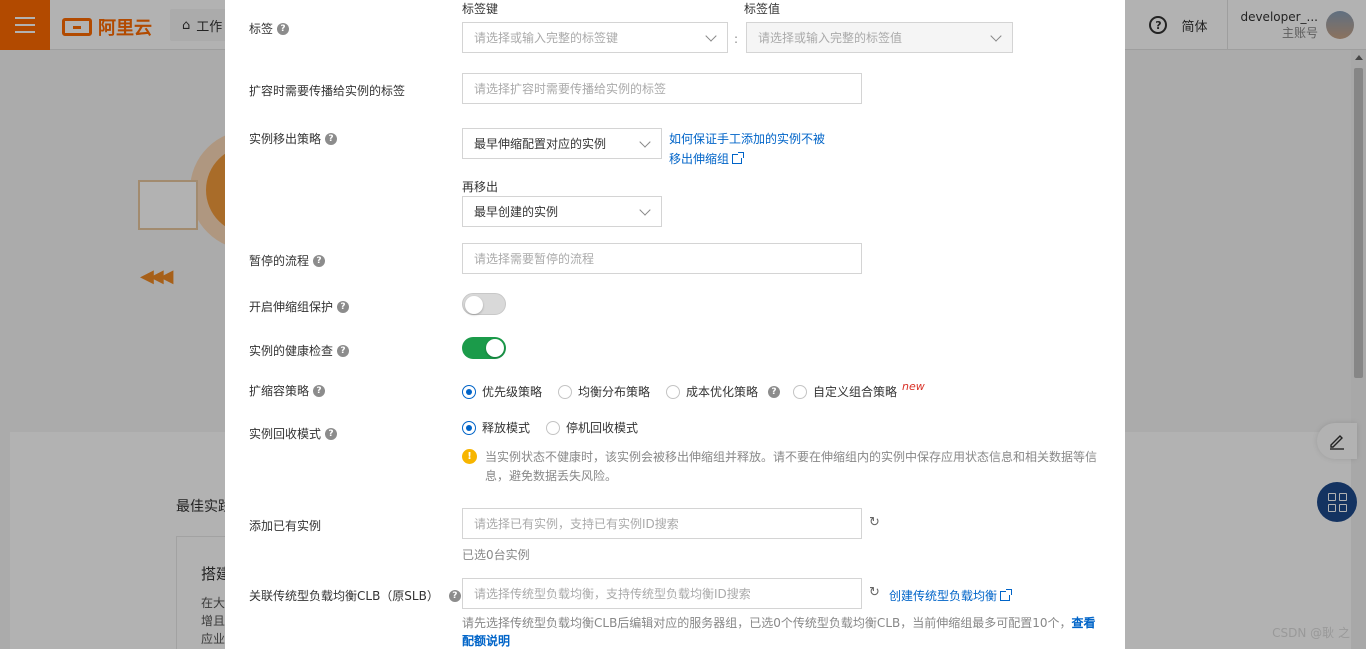 The width and height of the screenshot is (1366, 649). I want to click on suspended-processes-input: 请选择需要暂停的流程, so click(662, 258).